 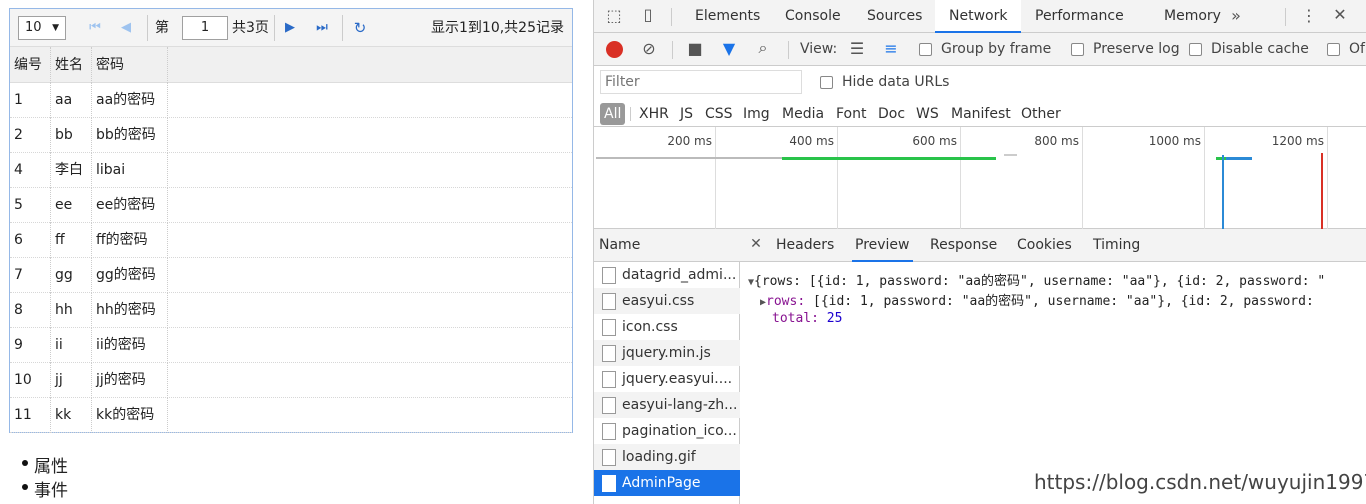 What do you see at coordinates (291, 345) in the screenshot?
I see `table-row: 9 ii ii的密码` at bounding box center [291, 345].